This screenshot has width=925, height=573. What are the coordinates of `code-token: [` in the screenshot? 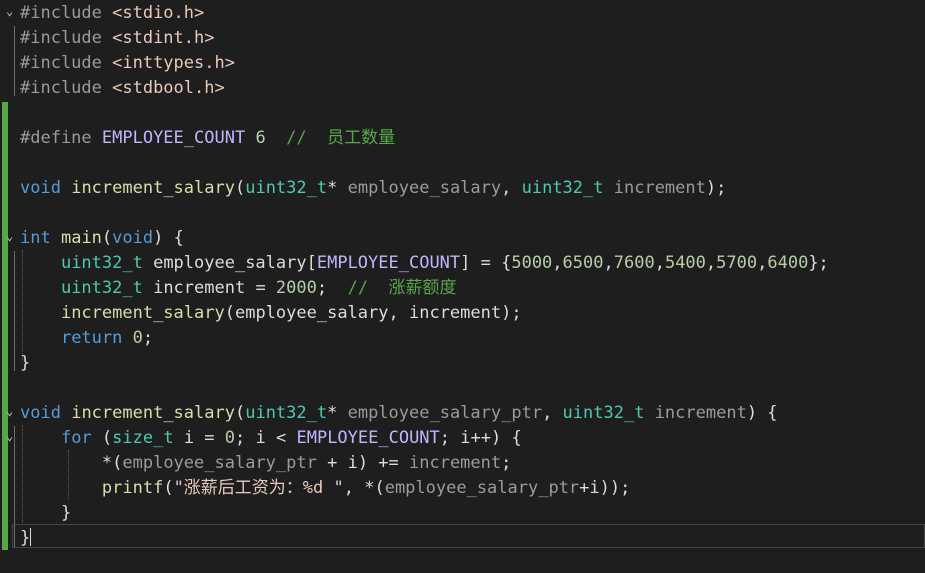 It's located at (311, 263).